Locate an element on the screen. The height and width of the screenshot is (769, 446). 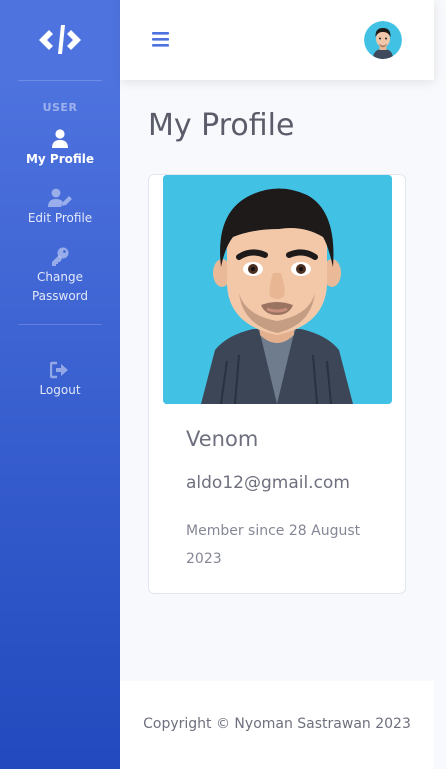
sidebar-item-logout: Logout is located at coordinates (60, 379).